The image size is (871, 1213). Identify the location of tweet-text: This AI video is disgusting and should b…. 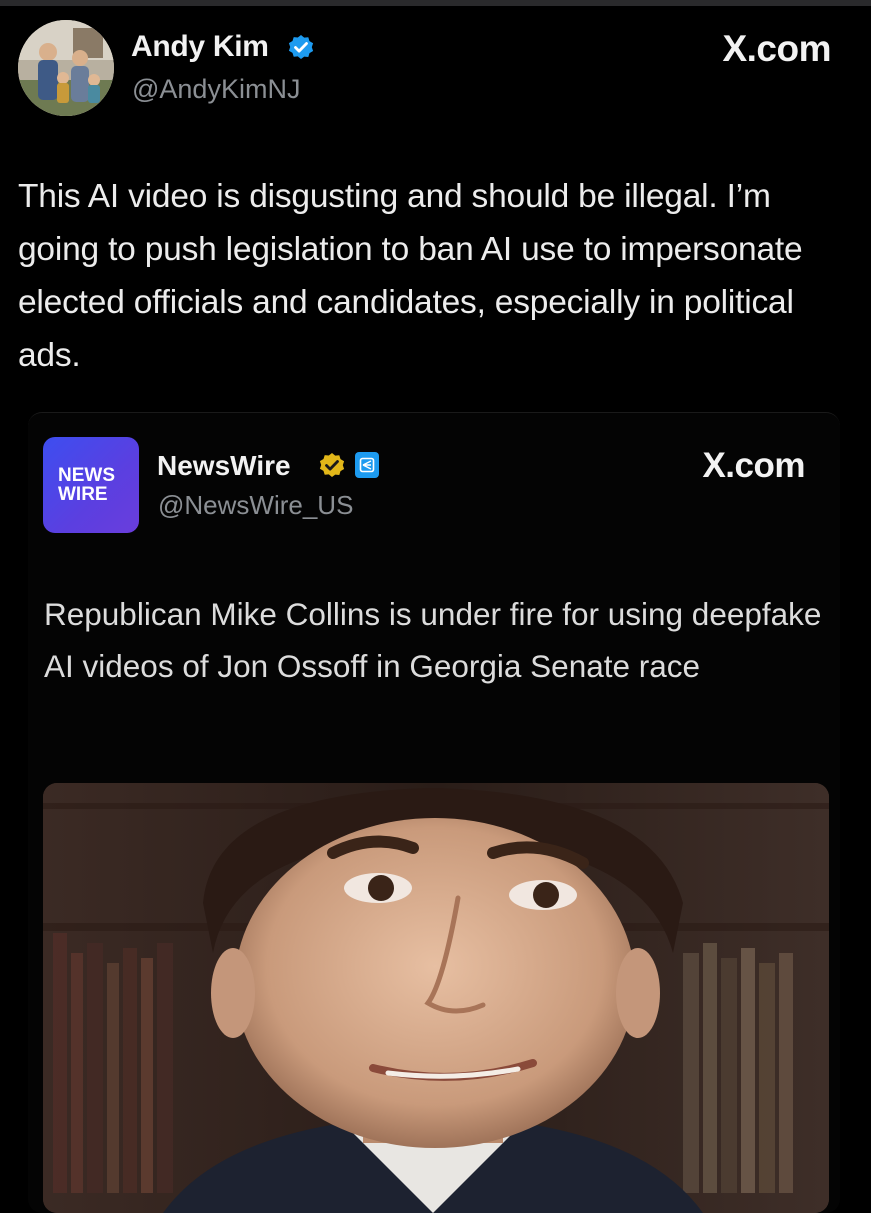
(410, 276).